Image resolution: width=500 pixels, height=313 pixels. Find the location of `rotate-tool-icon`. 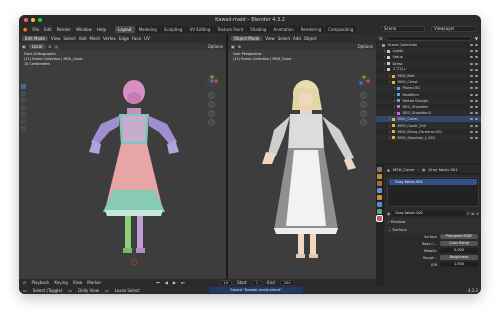

rotate-tool-icon is located at coordinates (23, 107).